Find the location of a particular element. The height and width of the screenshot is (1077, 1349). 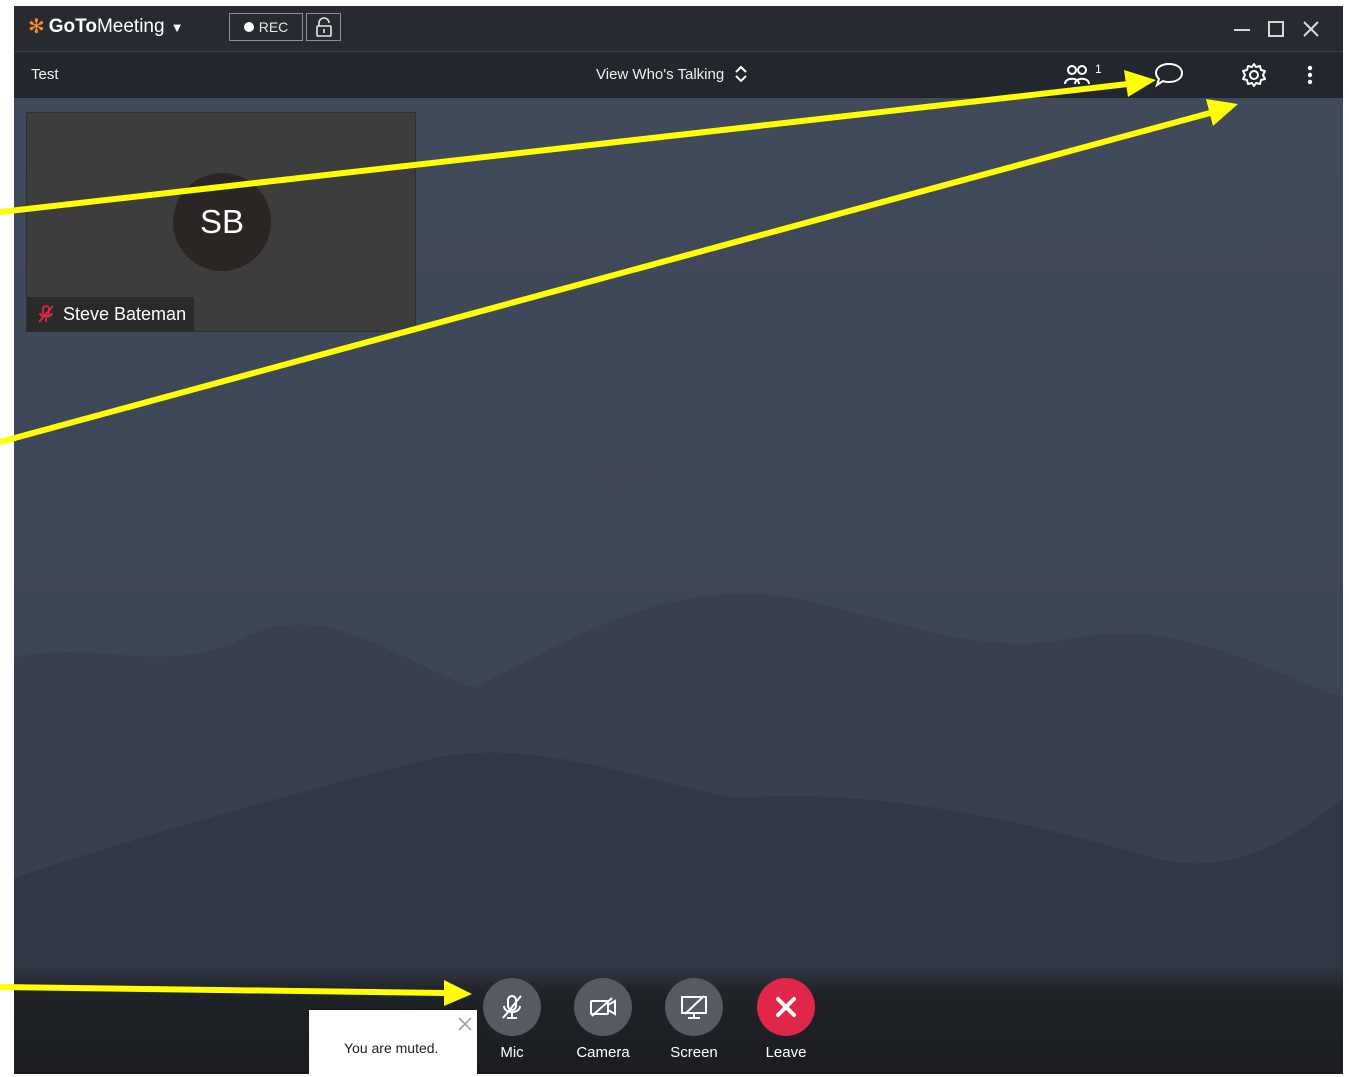

muted-message: You are muted. is located at coordinates (391, 1048).